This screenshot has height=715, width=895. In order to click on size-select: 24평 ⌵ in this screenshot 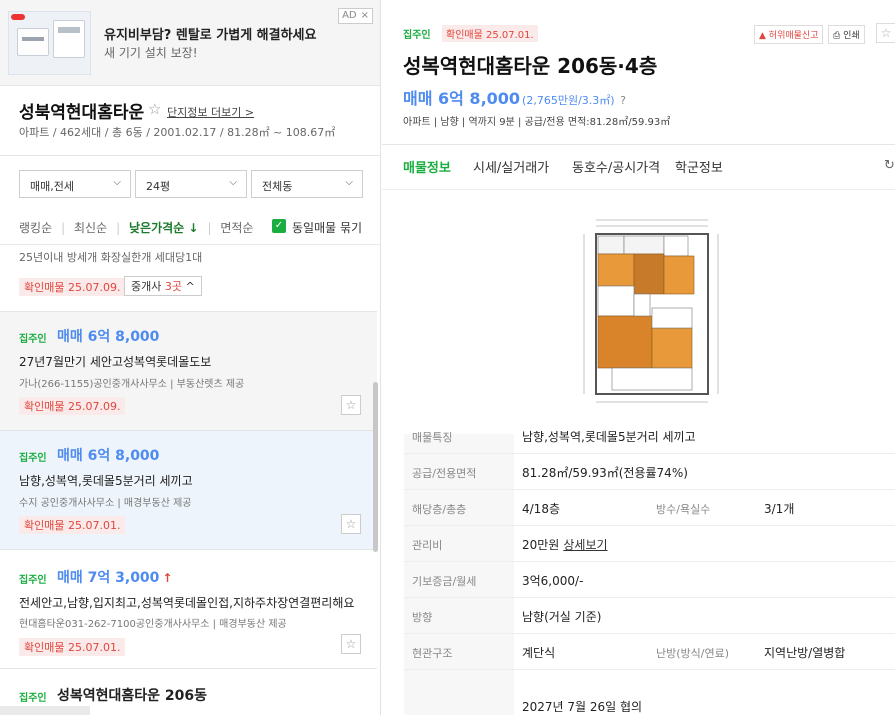, I will do `click(191, 184)`.